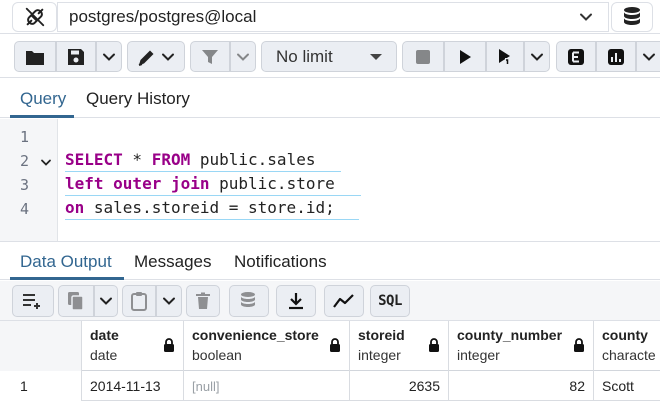 This screenshot has height=403, width=660. I want to click on more-options-dropdown, so click(648, 56).